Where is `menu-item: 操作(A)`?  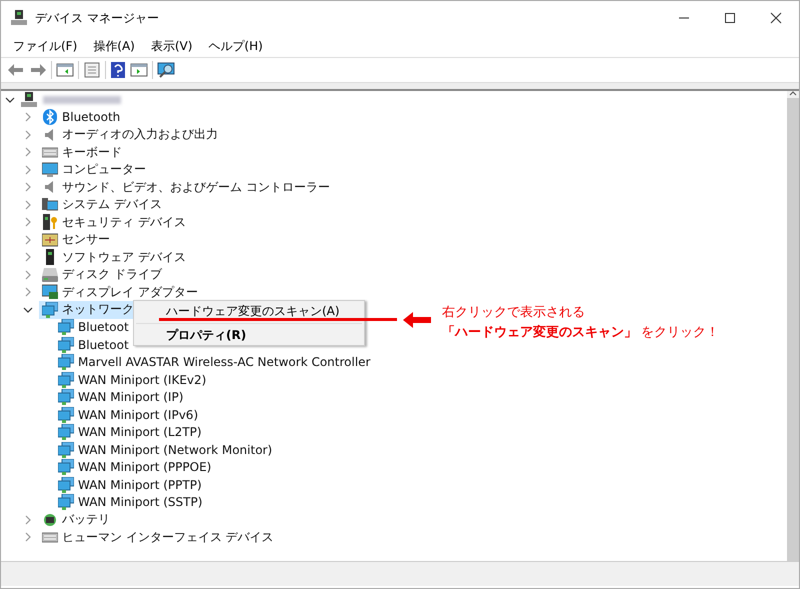
menu-item: 操作(A) is located at coordinates (114, 46).